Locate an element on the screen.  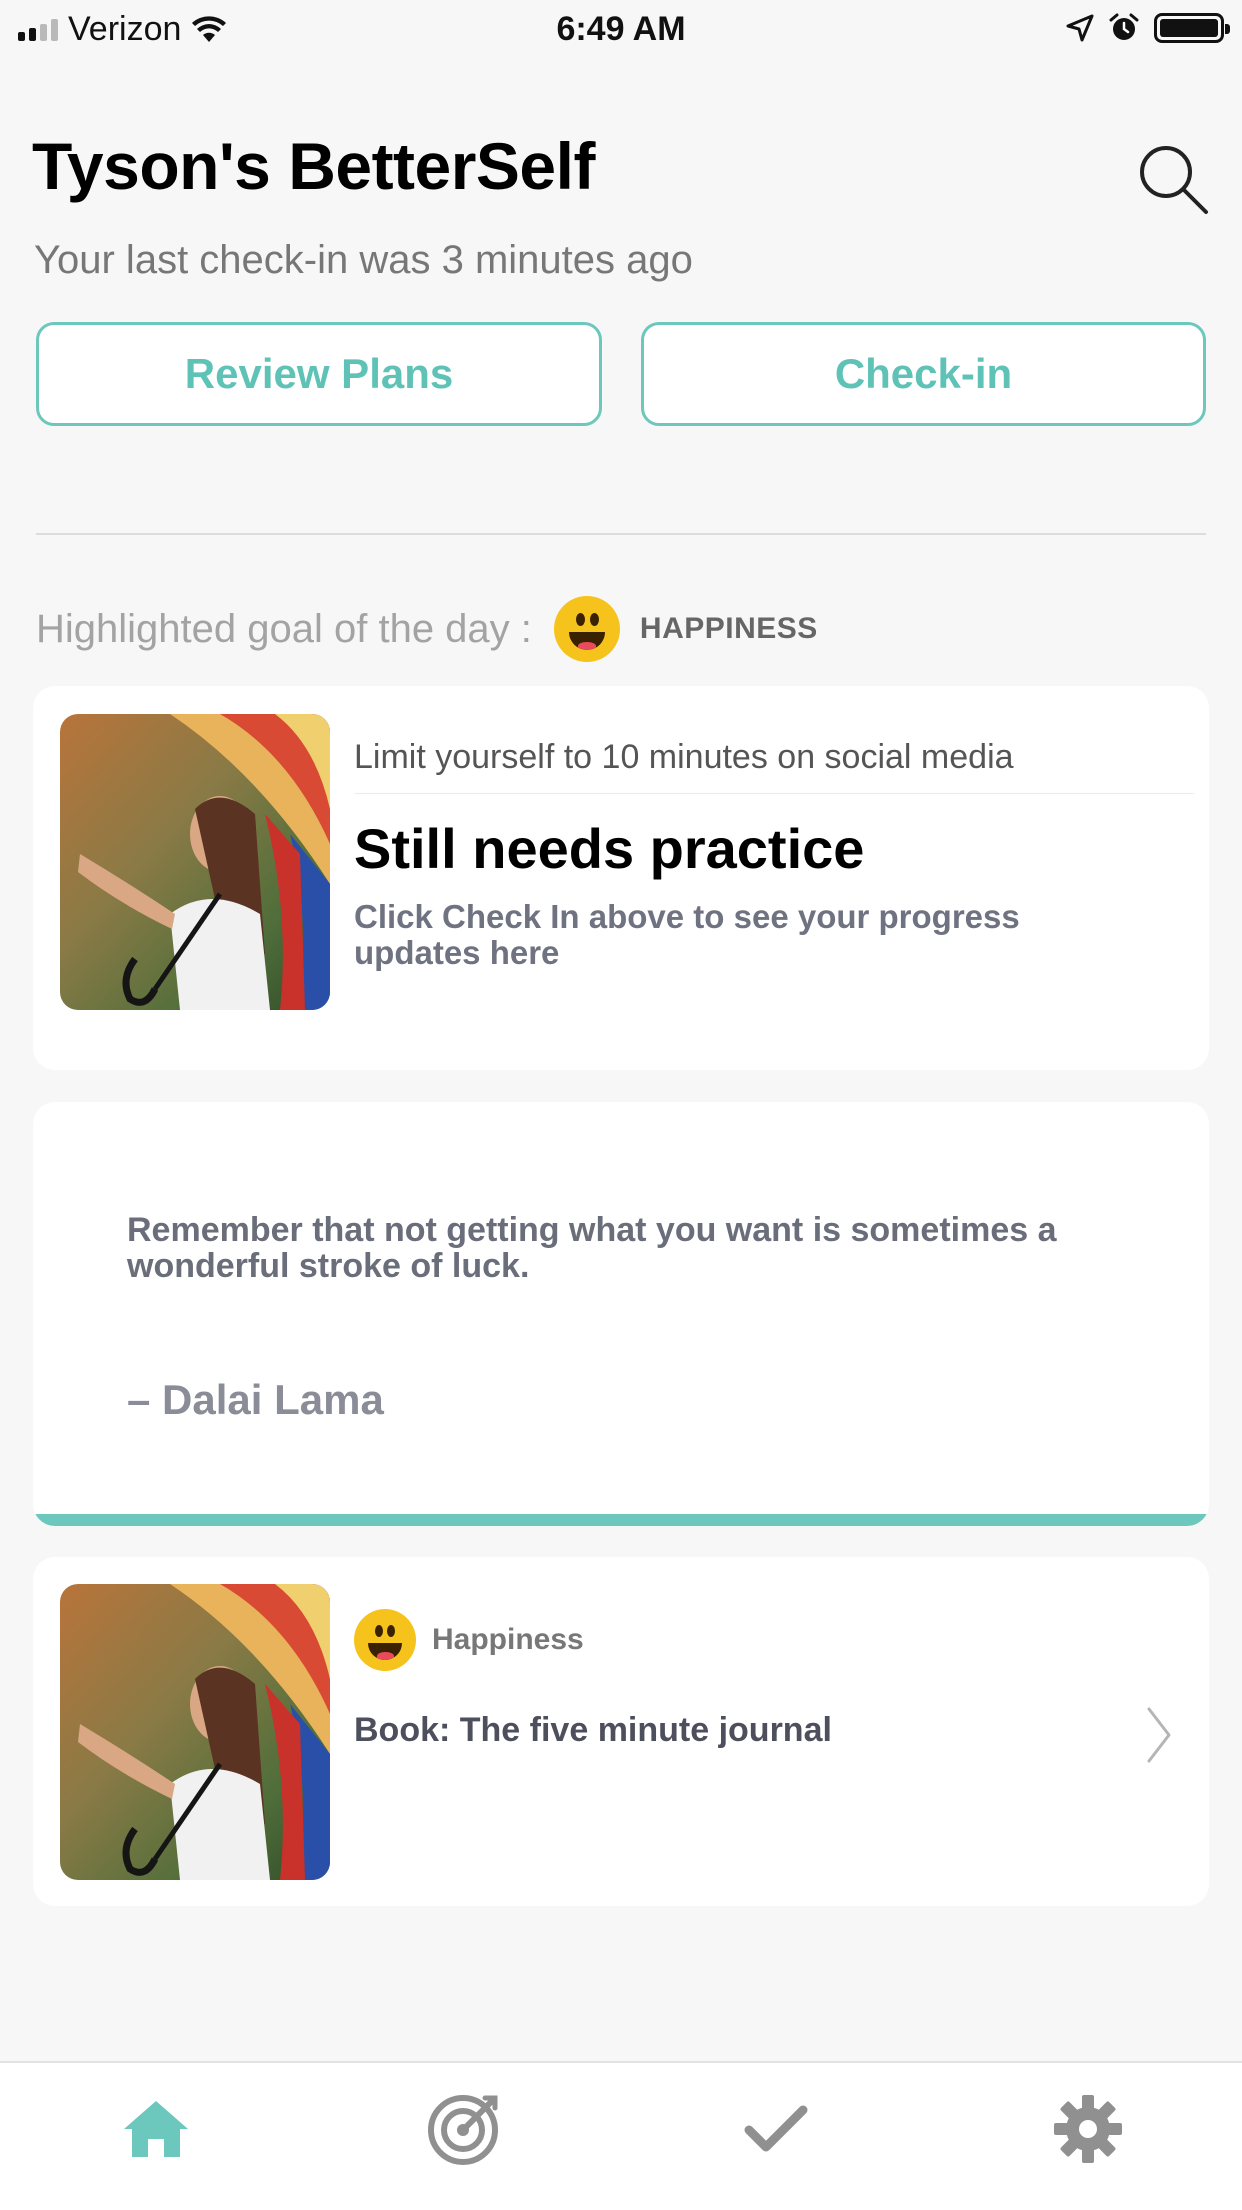
search-icon is located at coordinates (1173, 179).